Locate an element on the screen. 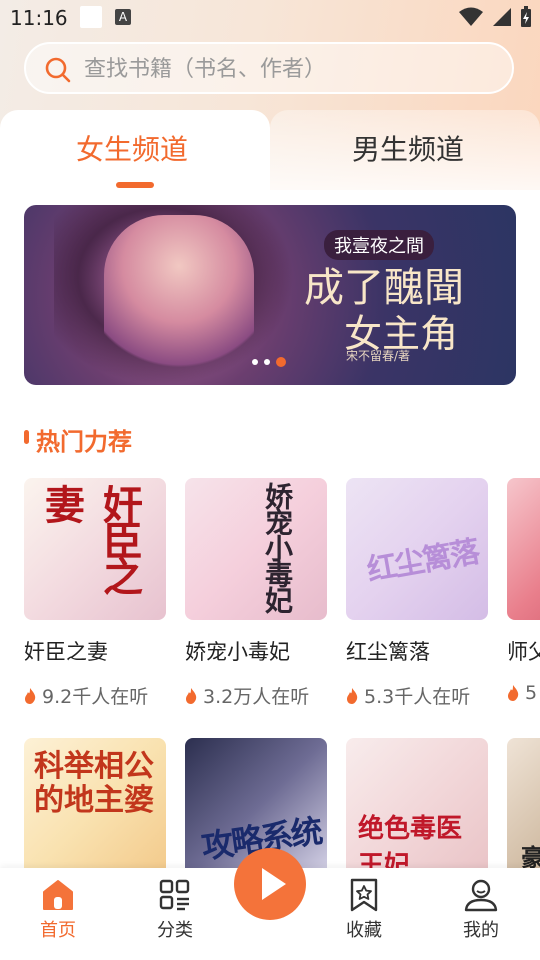  tab-indicator is located at coordinates (135, 185).